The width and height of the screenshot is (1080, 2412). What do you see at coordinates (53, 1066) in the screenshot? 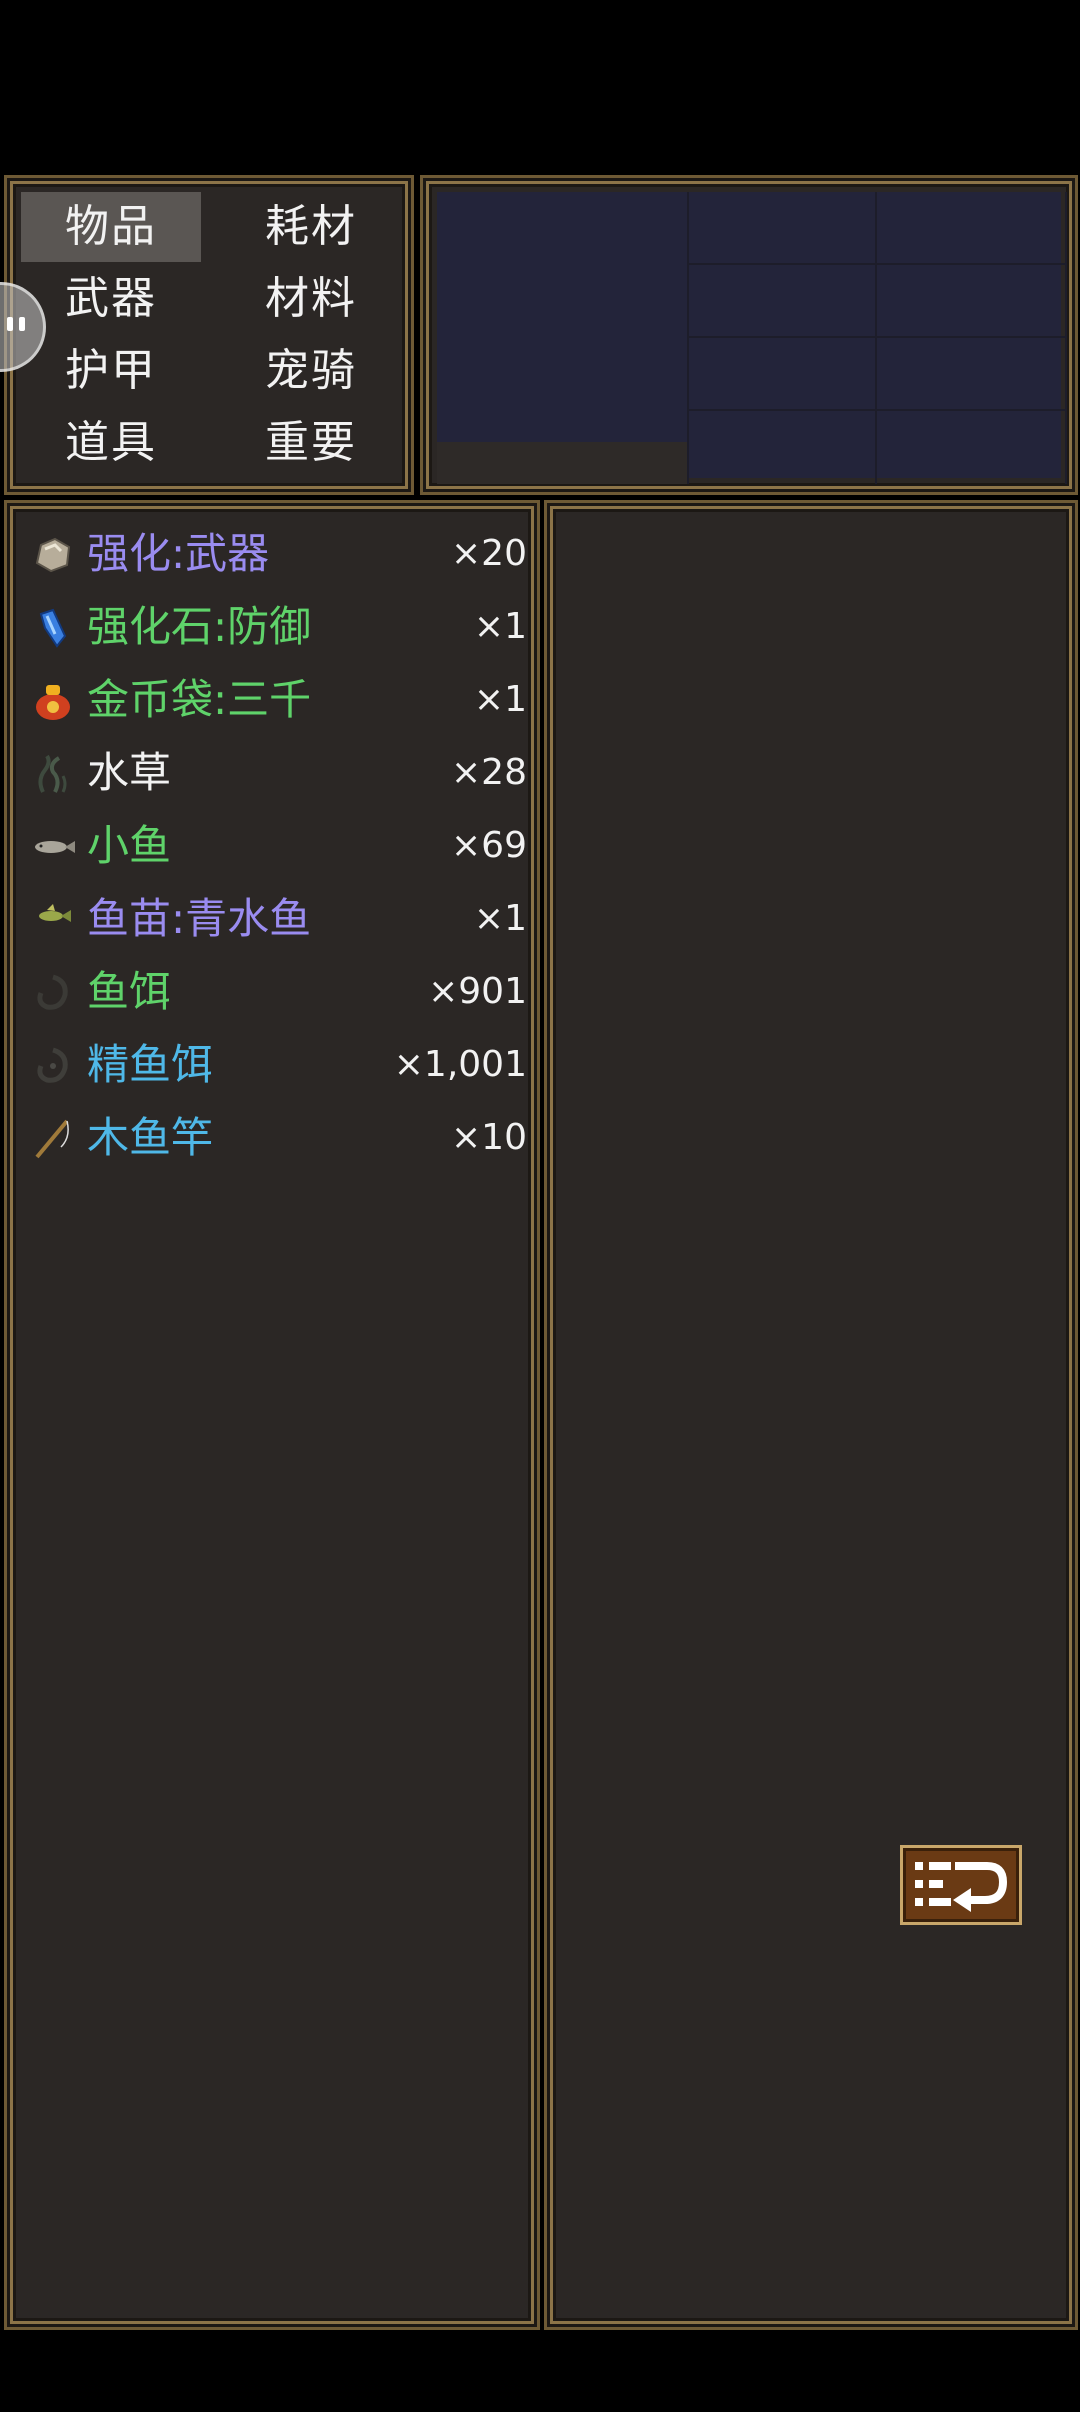
I see `fine-bait-icon` at bounding box center [53, 1066].